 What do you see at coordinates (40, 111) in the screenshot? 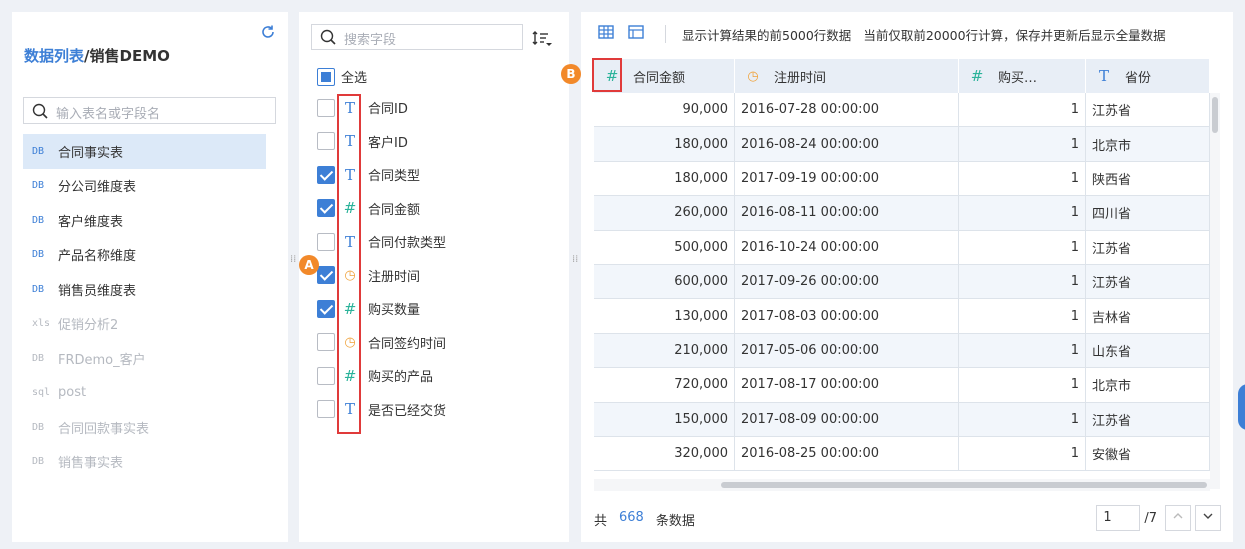
I see `search-icon` at bounding box center [40, 111].